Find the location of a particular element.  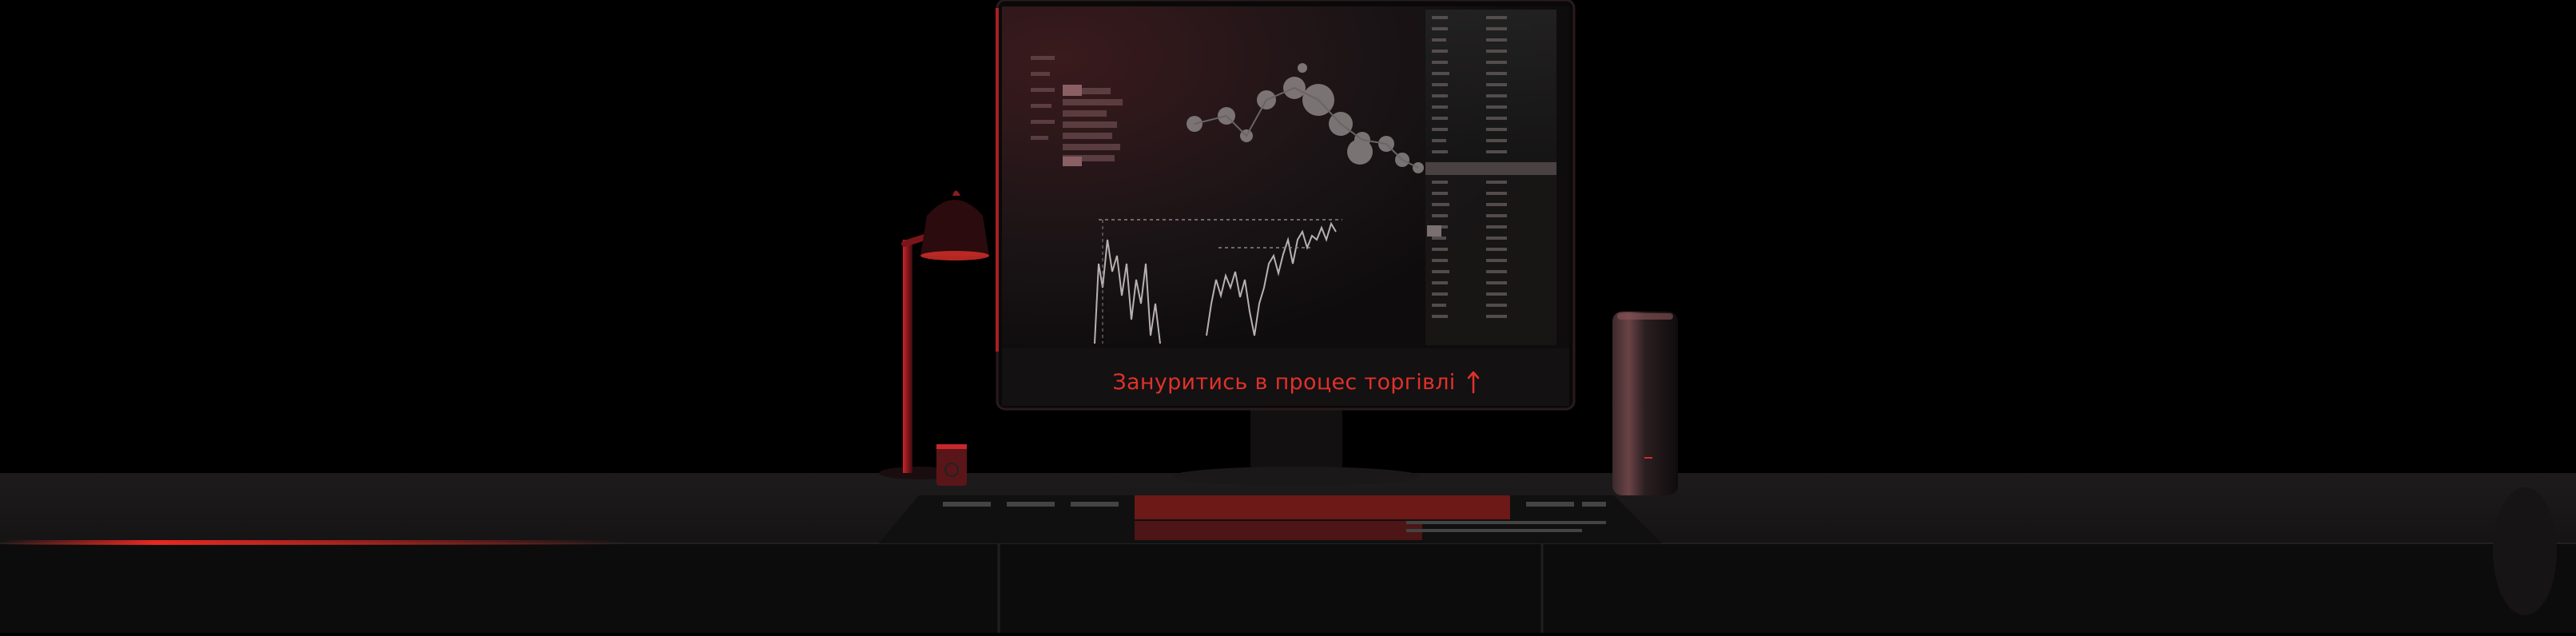

coffee-cup is located at coordinates (951, 465).